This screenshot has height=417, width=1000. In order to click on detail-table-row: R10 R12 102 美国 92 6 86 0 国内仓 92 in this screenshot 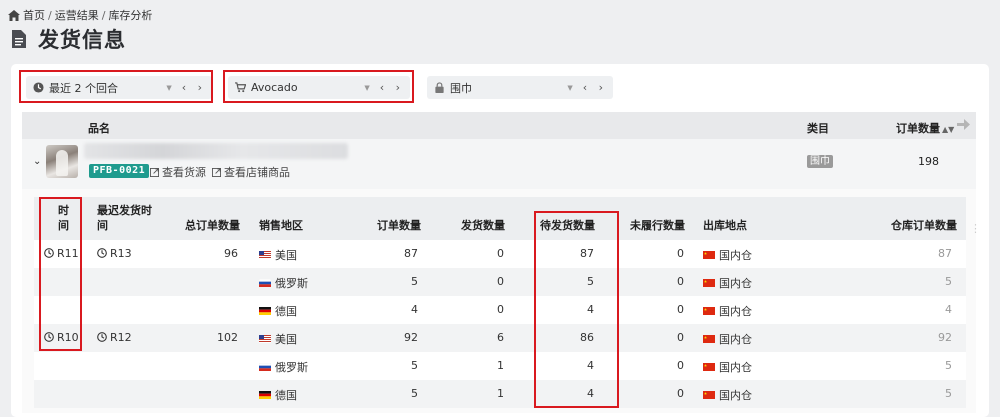, I will do `click(500, 338)`.